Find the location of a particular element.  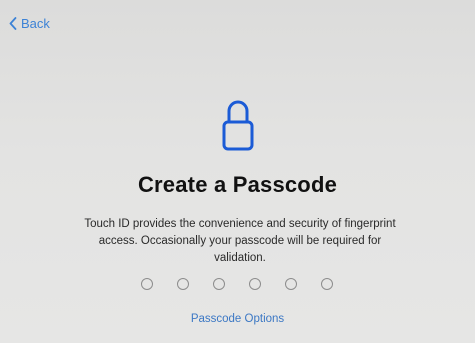

page-title: Create a Passcode is located at coordinates (237, 184).